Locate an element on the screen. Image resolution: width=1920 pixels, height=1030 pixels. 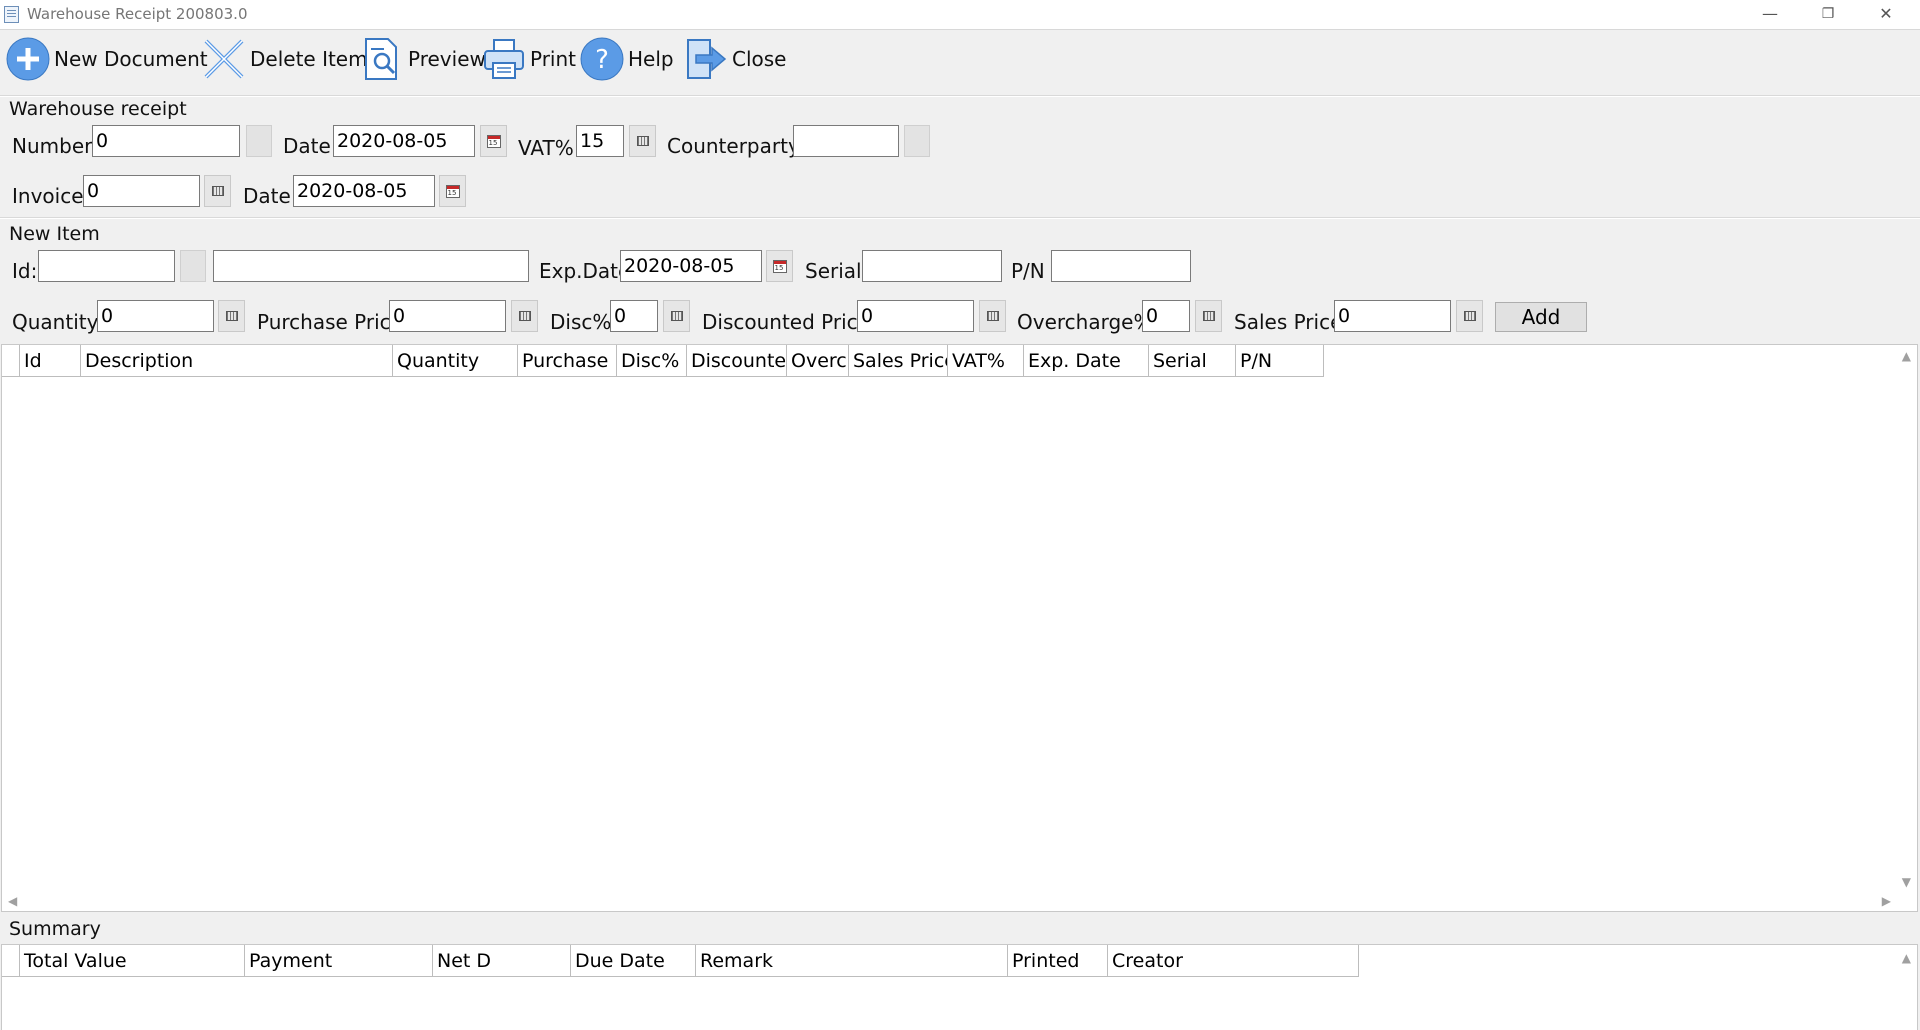
column-header: Payment is located at coordinates (339, 961).